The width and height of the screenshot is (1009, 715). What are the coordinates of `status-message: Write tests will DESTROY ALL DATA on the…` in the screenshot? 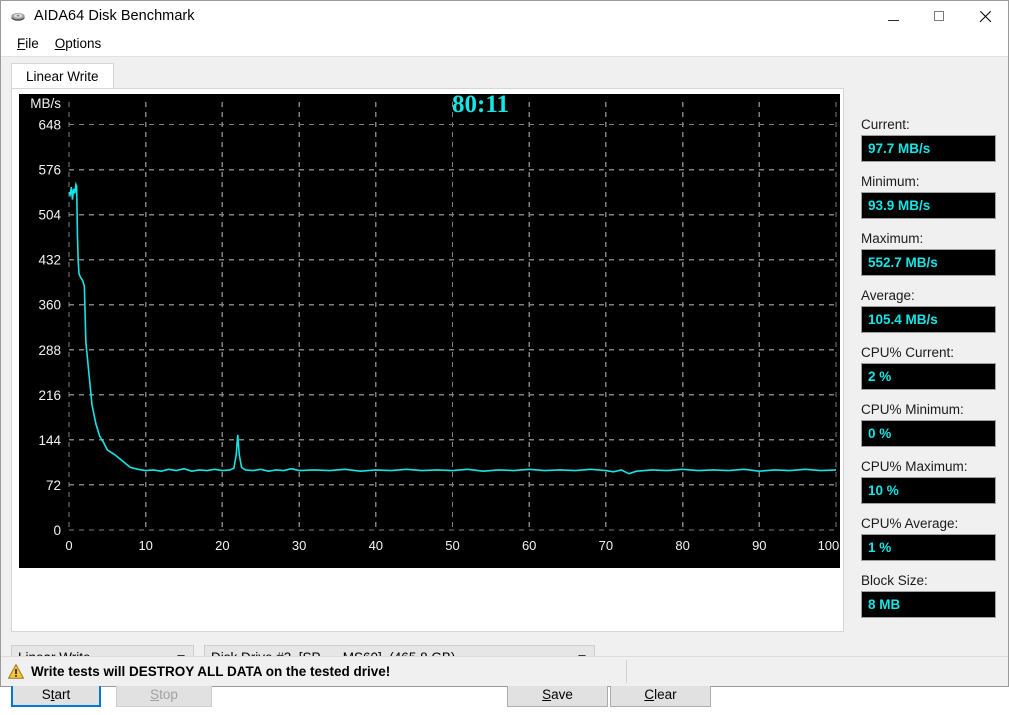 It's located at (211, 671).